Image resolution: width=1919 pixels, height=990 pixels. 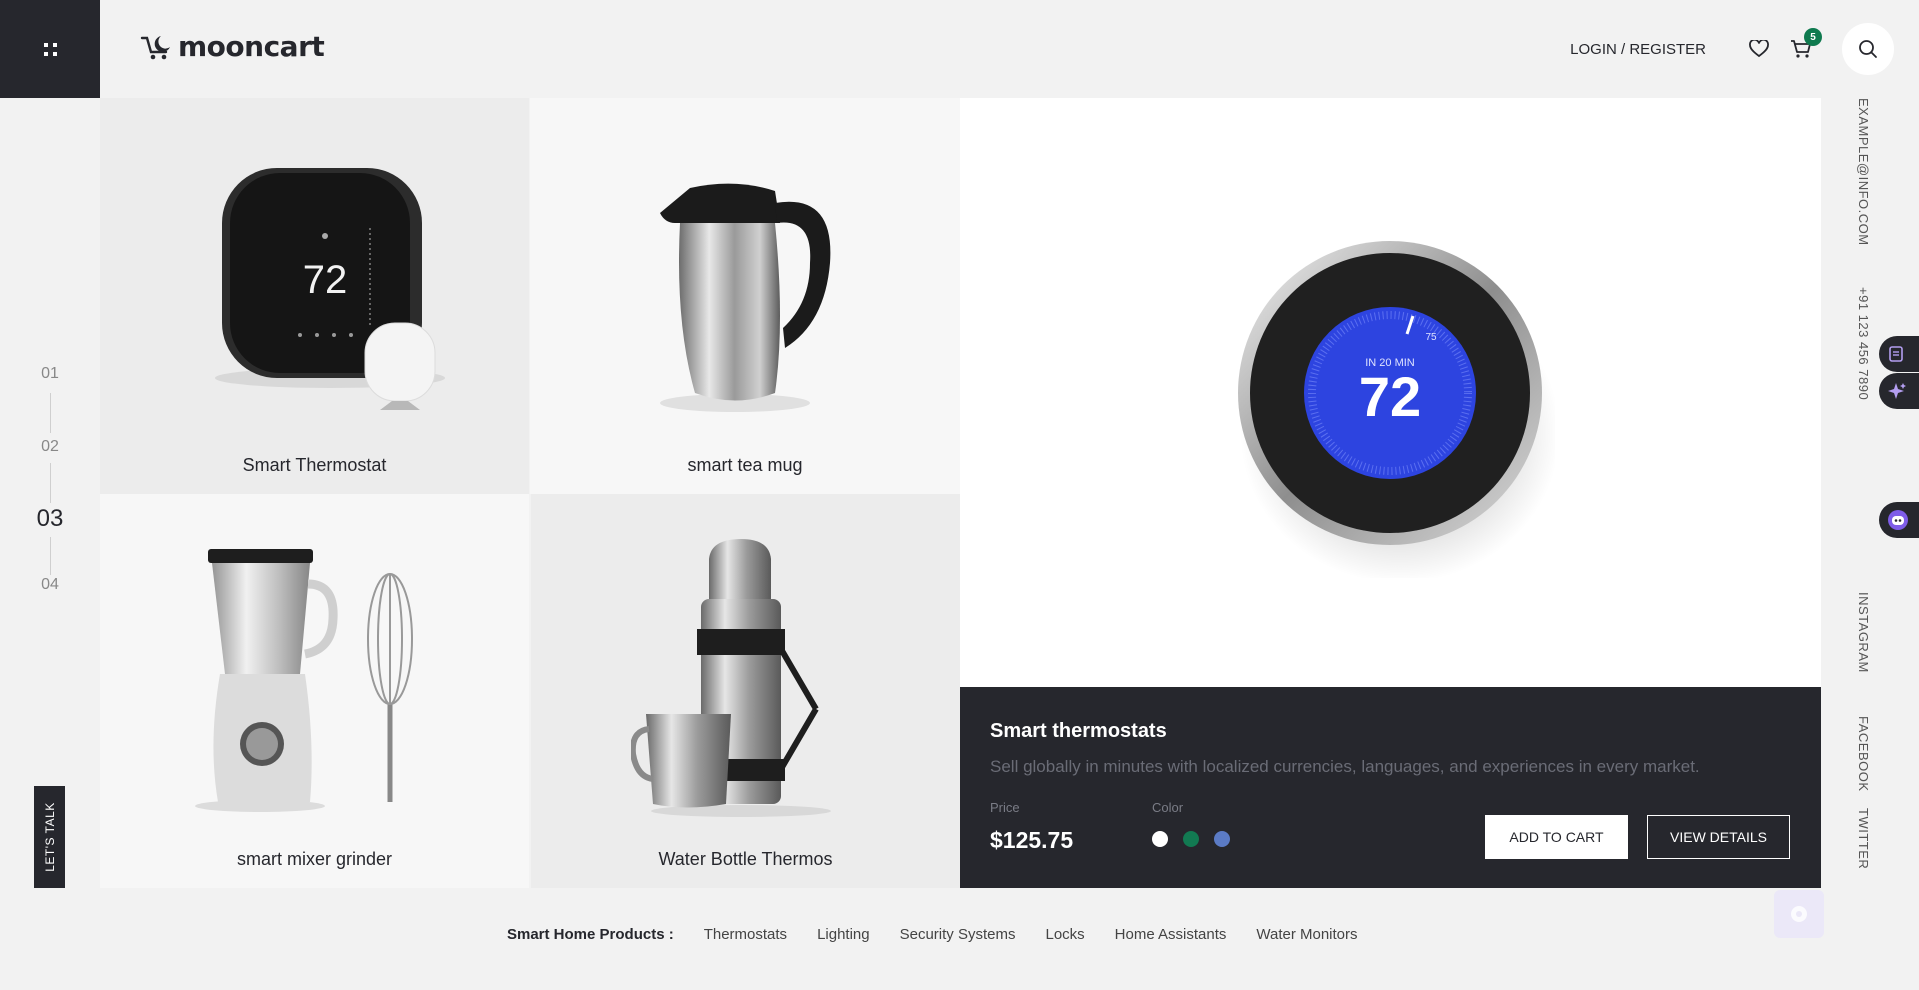 I want to click on product-price: $125.75, so click(x=1032, y=840).